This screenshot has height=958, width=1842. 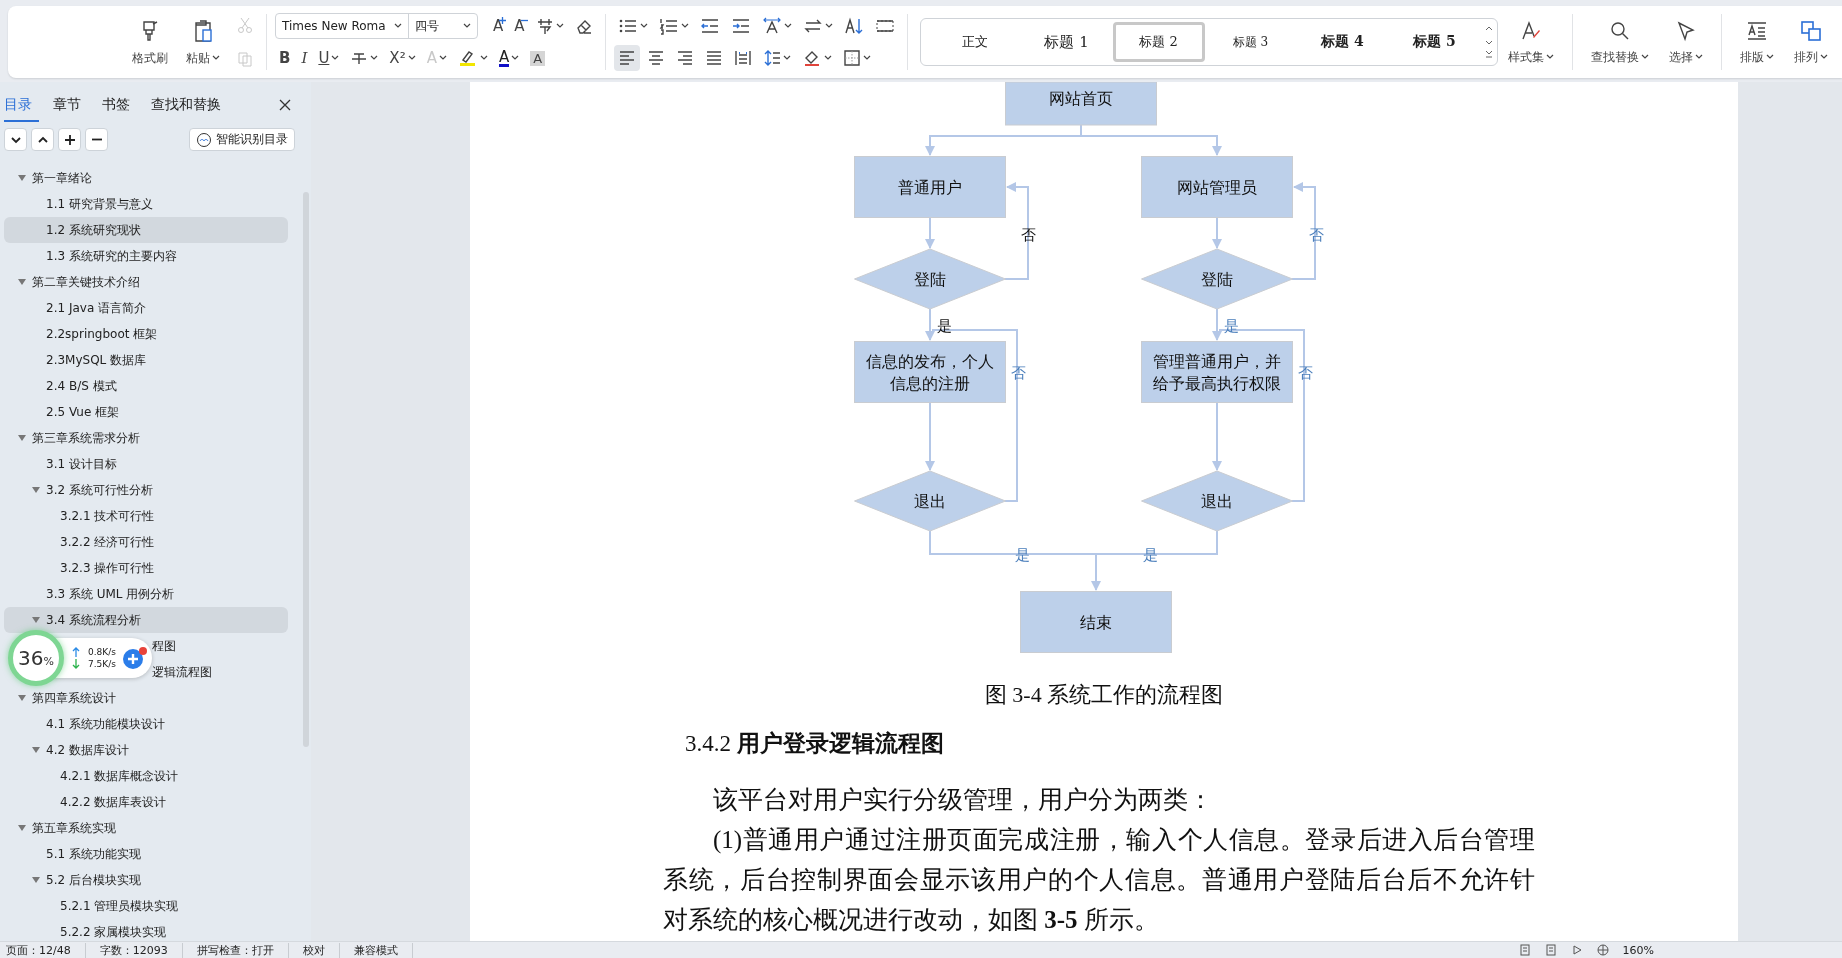 What do you see at coordinates (150, 42) in the screenshot?
I see `ribbon-button: 格式刷` at bounding box center [150, 42].